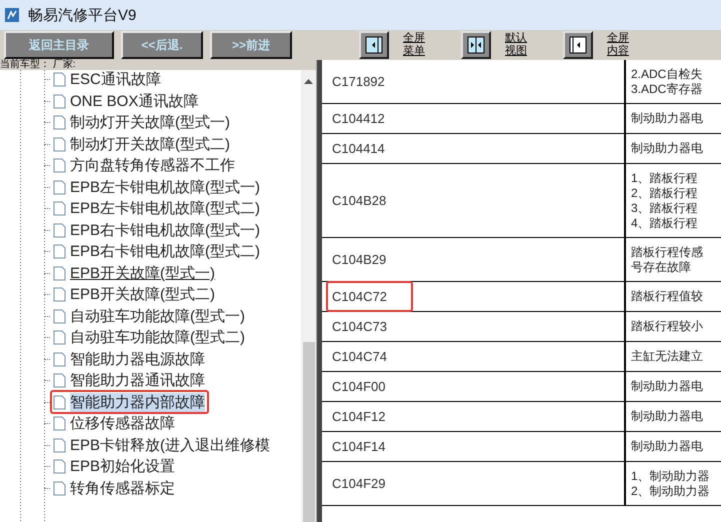 This screenshot has height=522, width=721. What do you see at coordinates (369, 296) in the screenshot?
I see `code-cell: C104C72` at bounding box center [369, 296].